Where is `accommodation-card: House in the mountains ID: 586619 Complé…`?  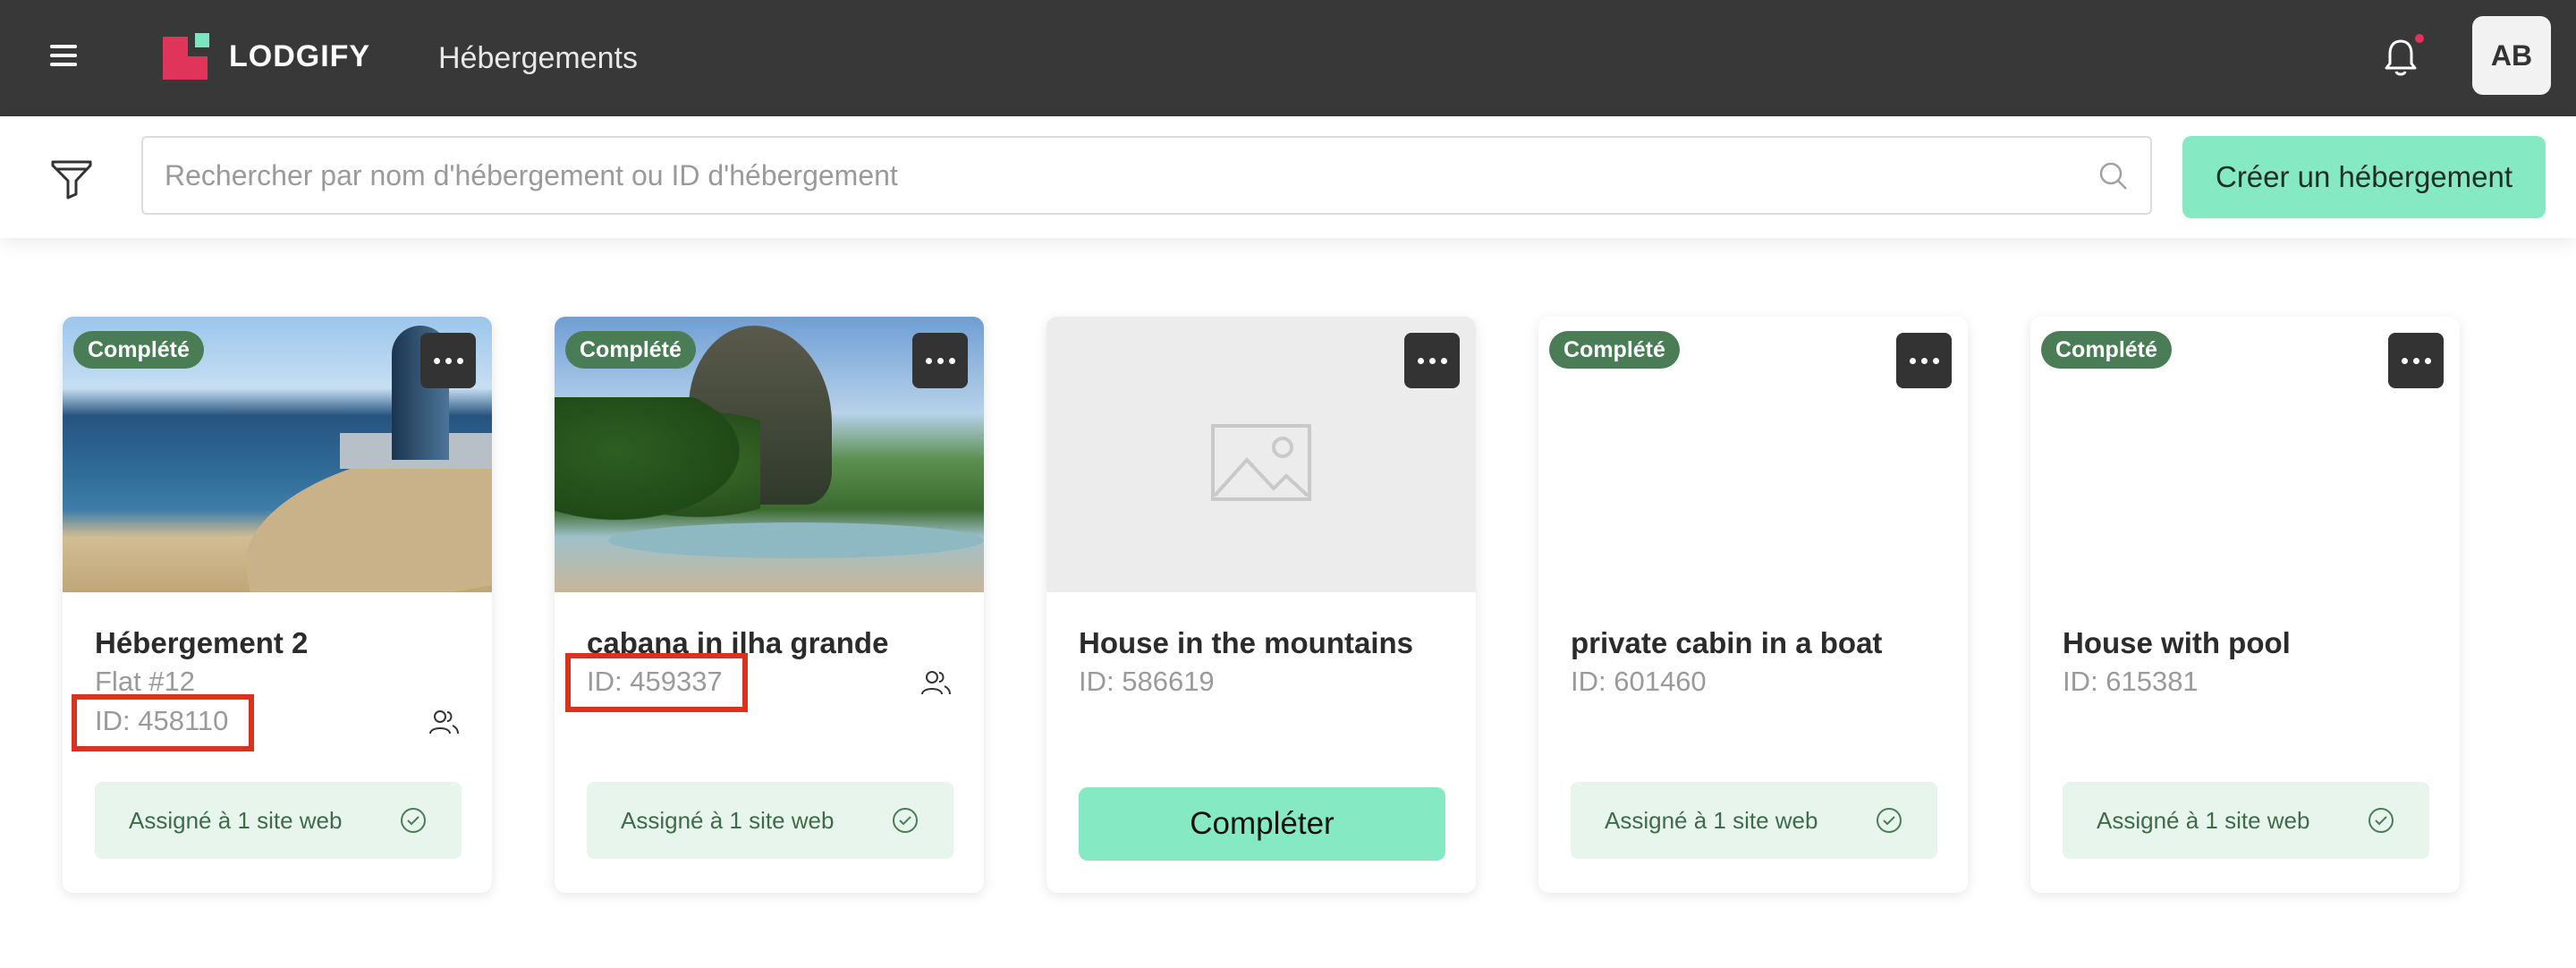 accommodation-card: House in the mountains ID: 586619 Complé… is located at coordinates (1261, 605).